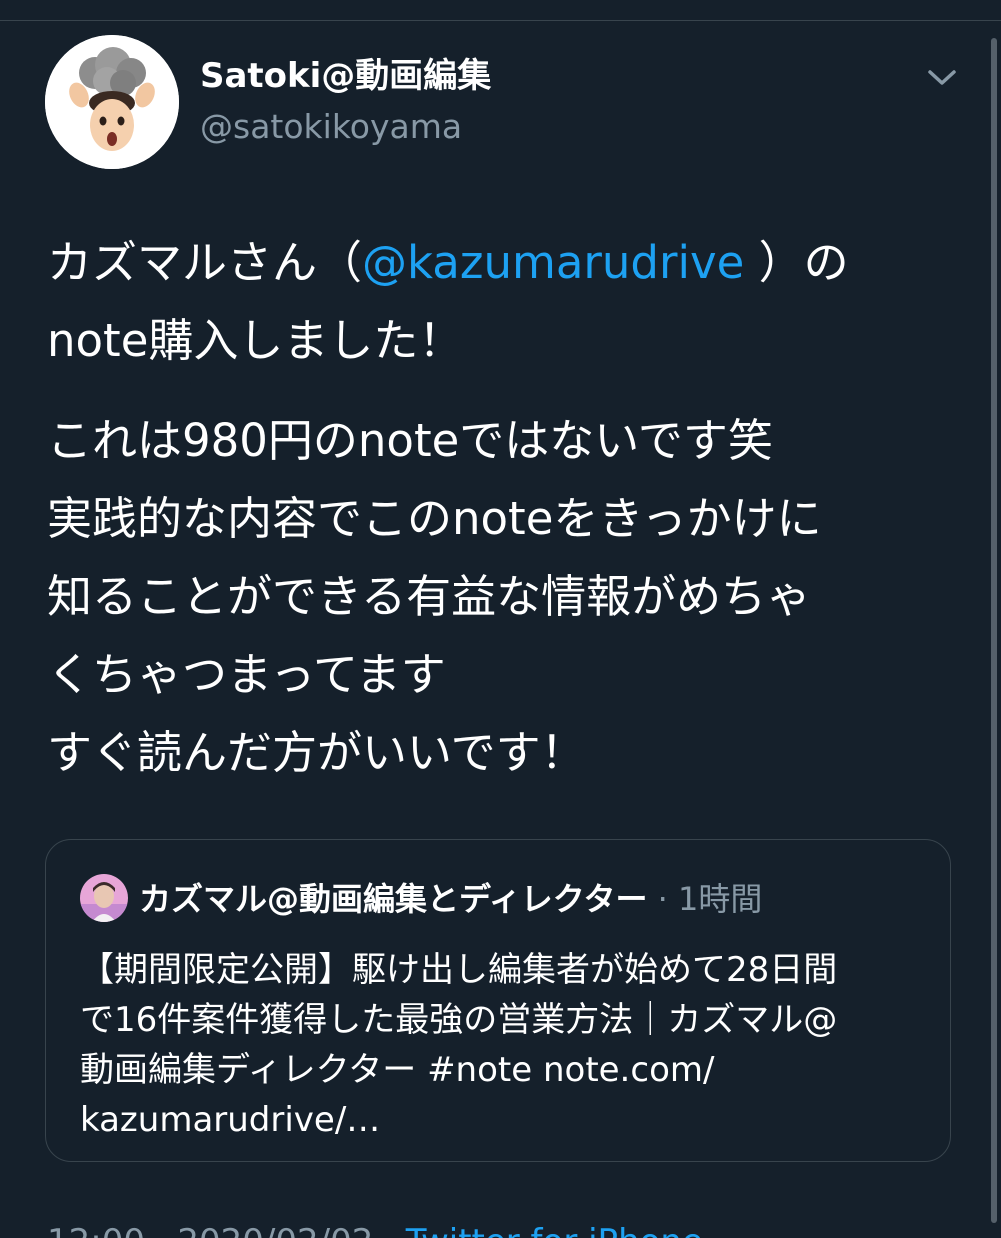 The image size is (1001, 1238). Describe the element at coordinates (316, 752) in the screenshot. I see `tweet-text-line: すぐ読んだ方がいいです！` at that location.